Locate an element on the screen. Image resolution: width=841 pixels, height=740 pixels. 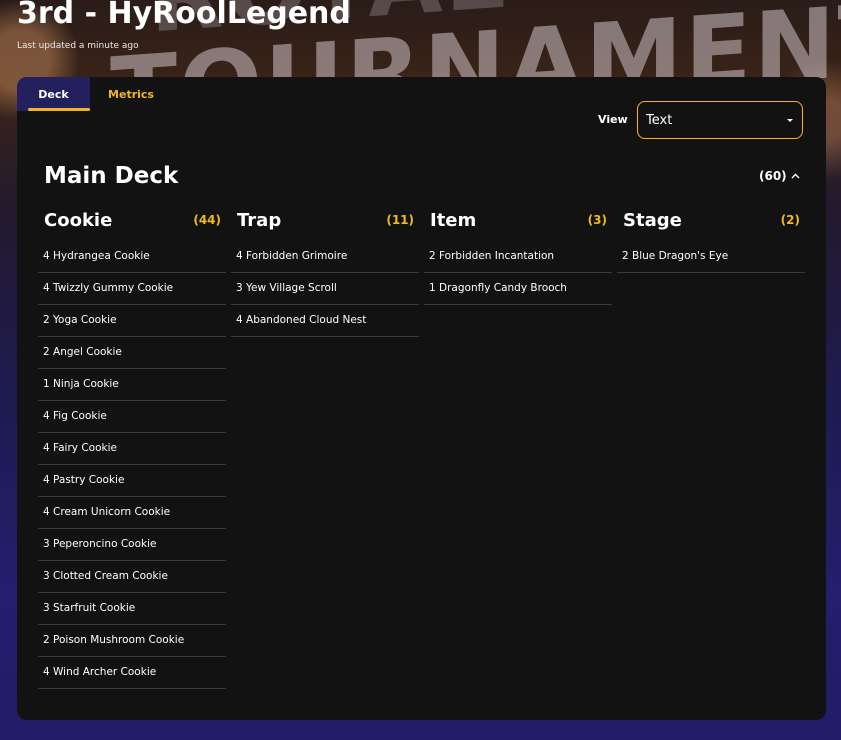
category-count: (44) is located at coordinates (207, 220).